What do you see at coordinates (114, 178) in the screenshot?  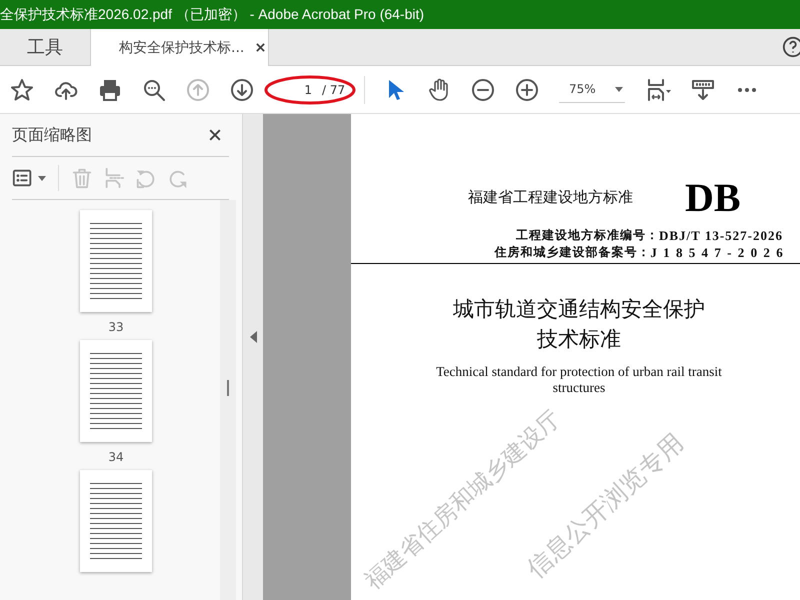 I see `insert-page-icon` at bounding box center [114, 178].